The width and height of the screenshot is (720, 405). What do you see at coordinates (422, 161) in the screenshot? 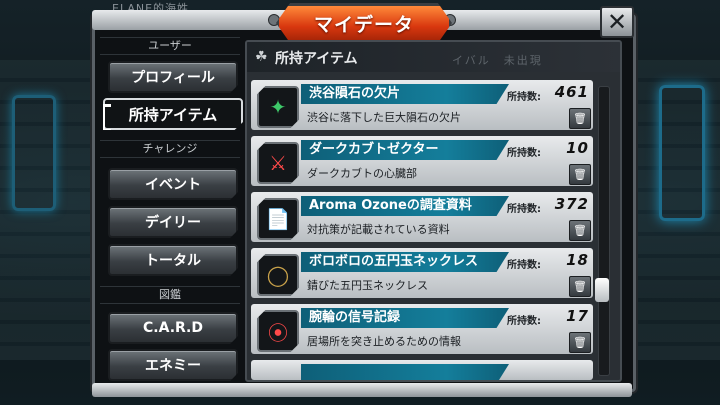
I see `list-item: ⚔ ダークカブトゼクター 所持数: 10 ダークカブトの心臓部 🗑` at bounding box center [422, 161].